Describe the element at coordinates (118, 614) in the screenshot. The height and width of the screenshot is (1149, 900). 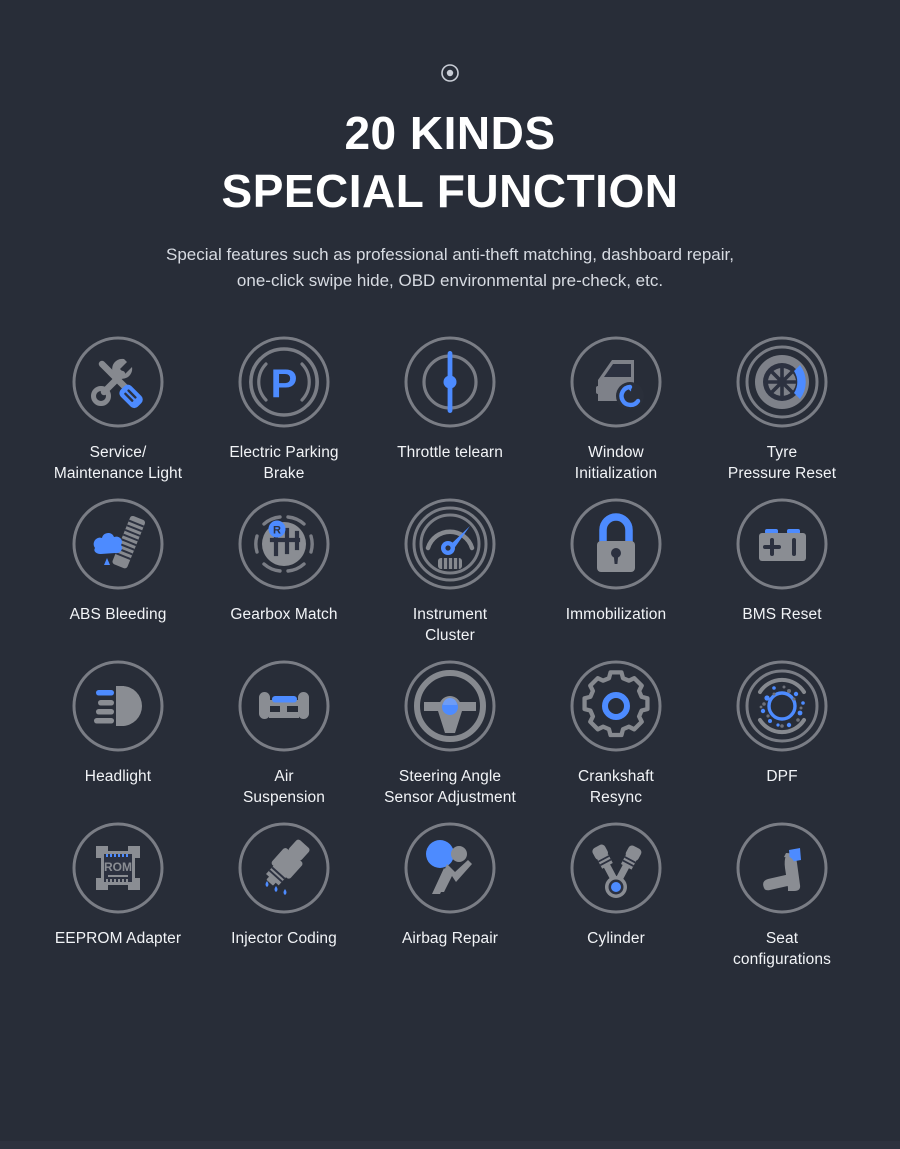
I see `function-label: ABS Bleeding` at that location.